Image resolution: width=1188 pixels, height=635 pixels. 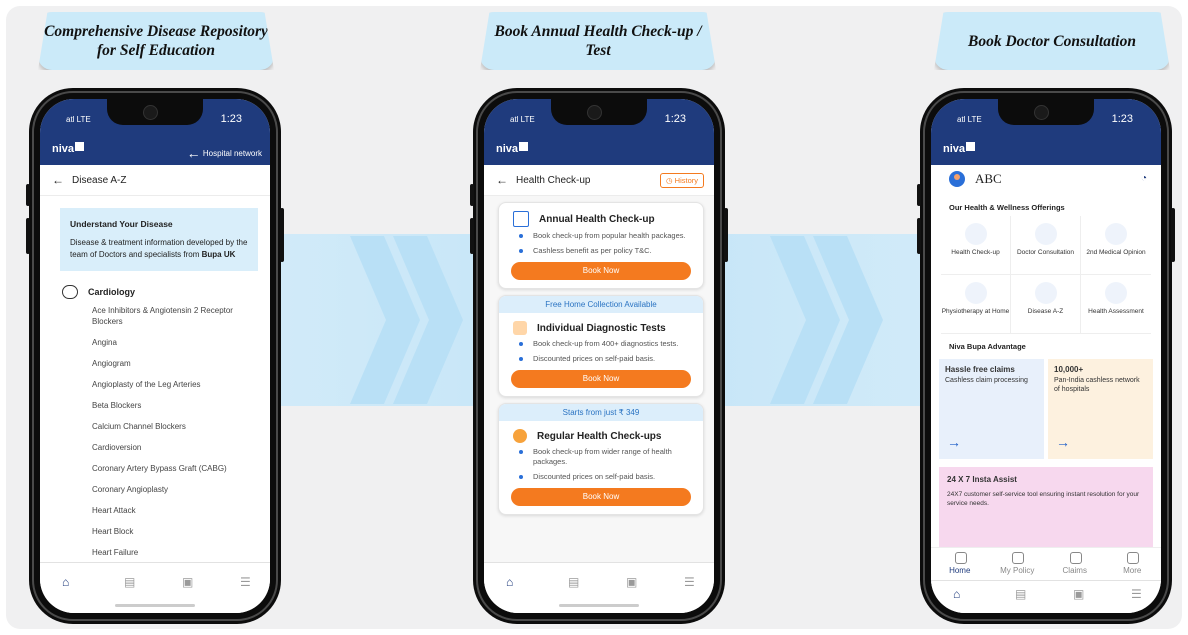 I want to click on user-header: ABC ◔, so click(x=1046, y=179).